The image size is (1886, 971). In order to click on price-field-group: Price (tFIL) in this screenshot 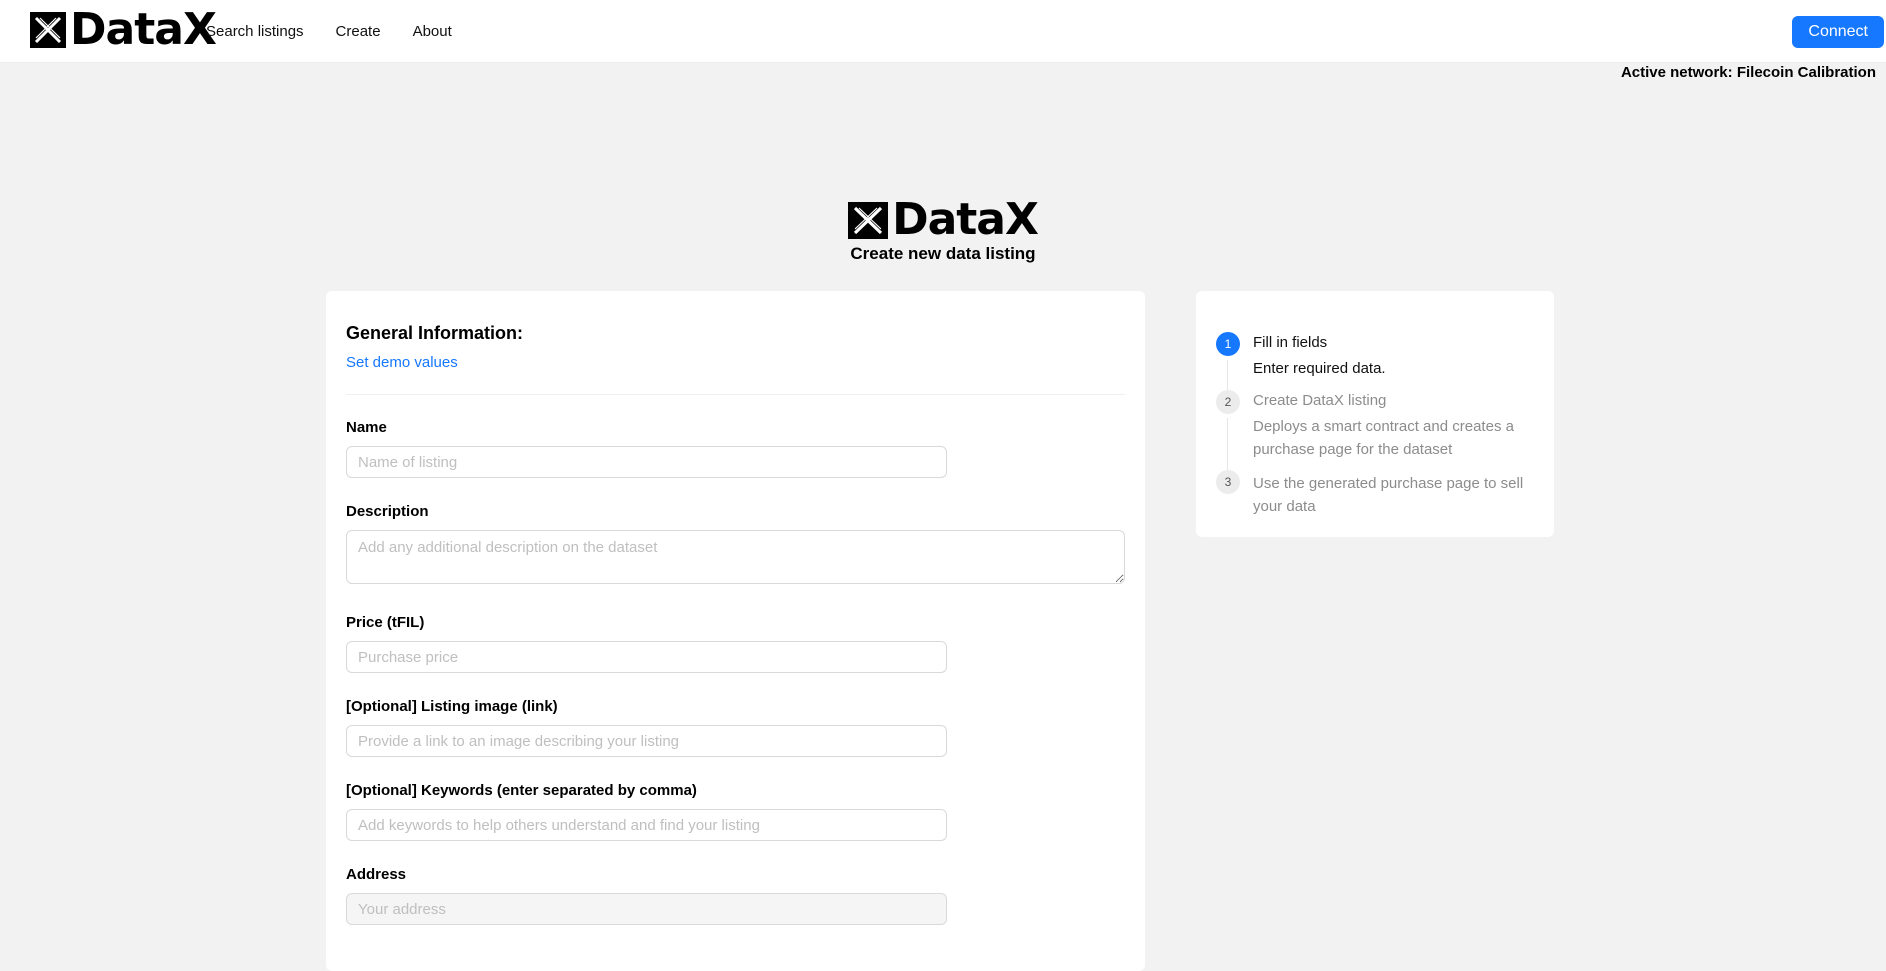, I will do `click(735, 643)`.